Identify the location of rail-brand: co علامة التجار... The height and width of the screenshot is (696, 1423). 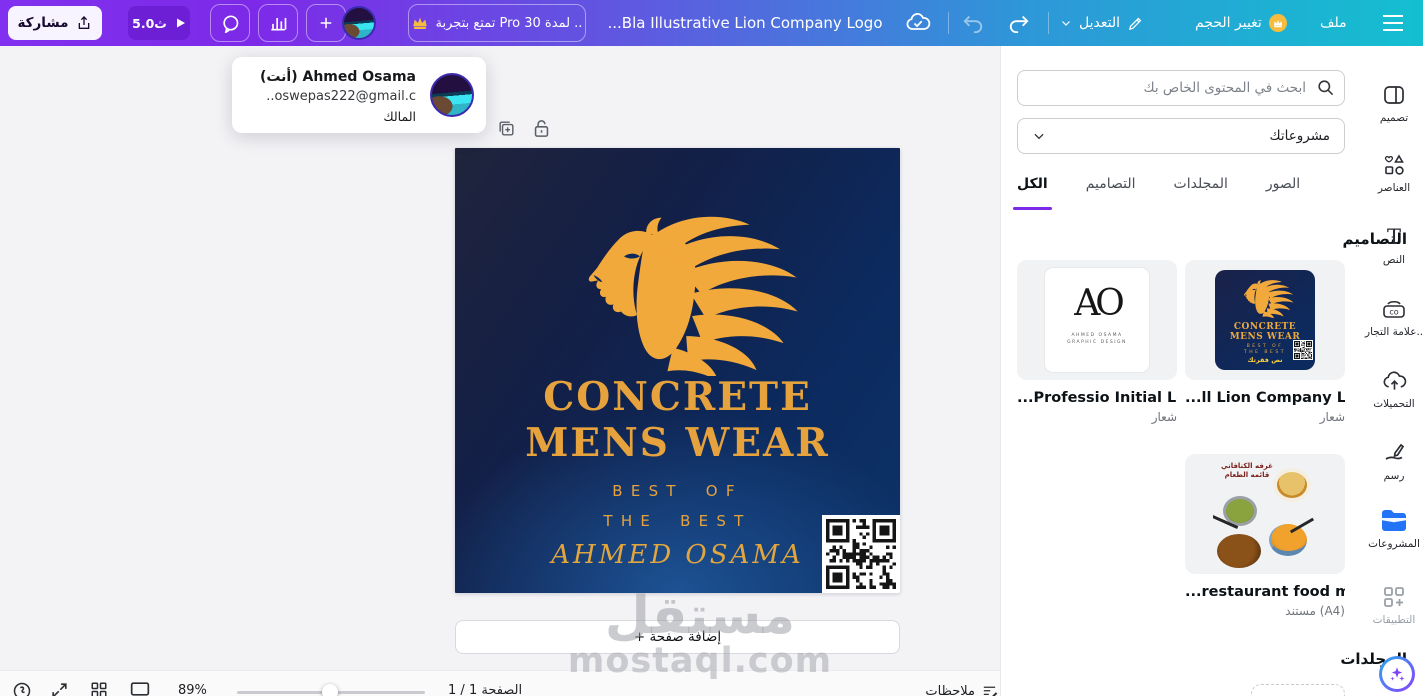
(1394, 317).